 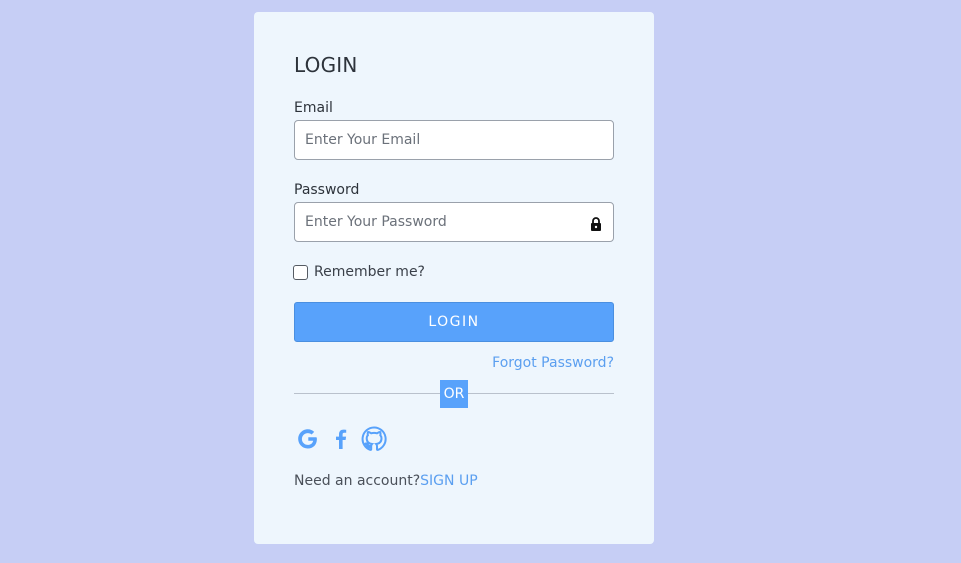 What do you see at coordinates (553, 363) in the screenshot?
I see `forgot-password-link: Forgot Password?` at bounding box center [553, 363].